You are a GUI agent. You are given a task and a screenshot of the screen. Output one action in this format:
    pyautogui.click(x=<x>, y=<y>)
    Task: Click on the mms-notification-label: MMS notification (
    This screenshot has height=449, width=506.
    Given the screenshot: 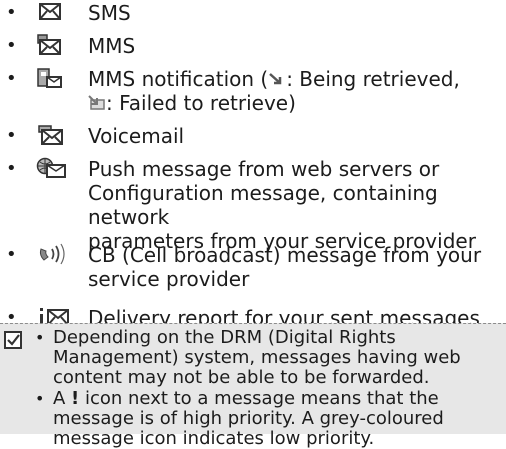 What is the action you would take?
    pyautogui.click(x=178, y=79)
    